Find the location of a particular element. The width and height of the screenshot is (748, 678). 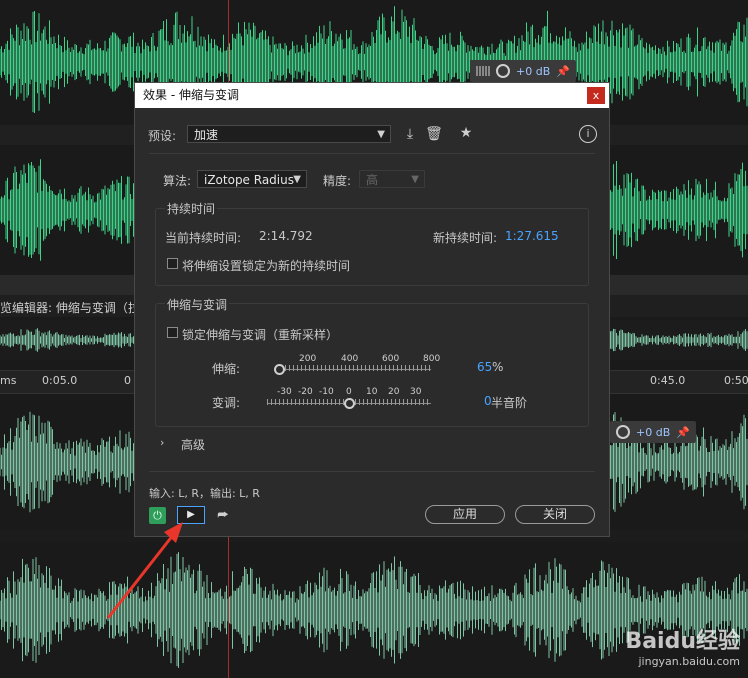

arrow-head is located at coordinates (173, 532).